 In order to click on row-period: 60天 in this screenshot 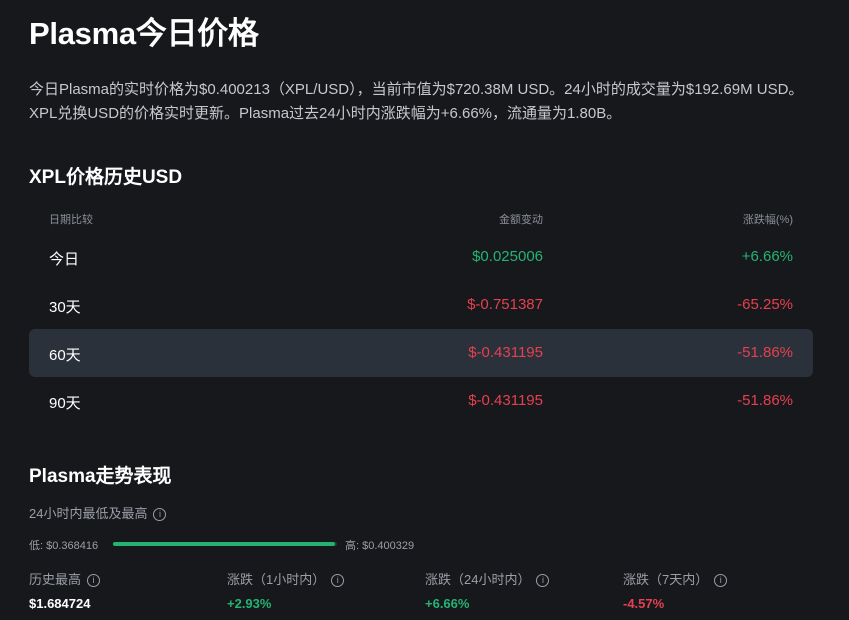, I will do `click(65, 355)`.